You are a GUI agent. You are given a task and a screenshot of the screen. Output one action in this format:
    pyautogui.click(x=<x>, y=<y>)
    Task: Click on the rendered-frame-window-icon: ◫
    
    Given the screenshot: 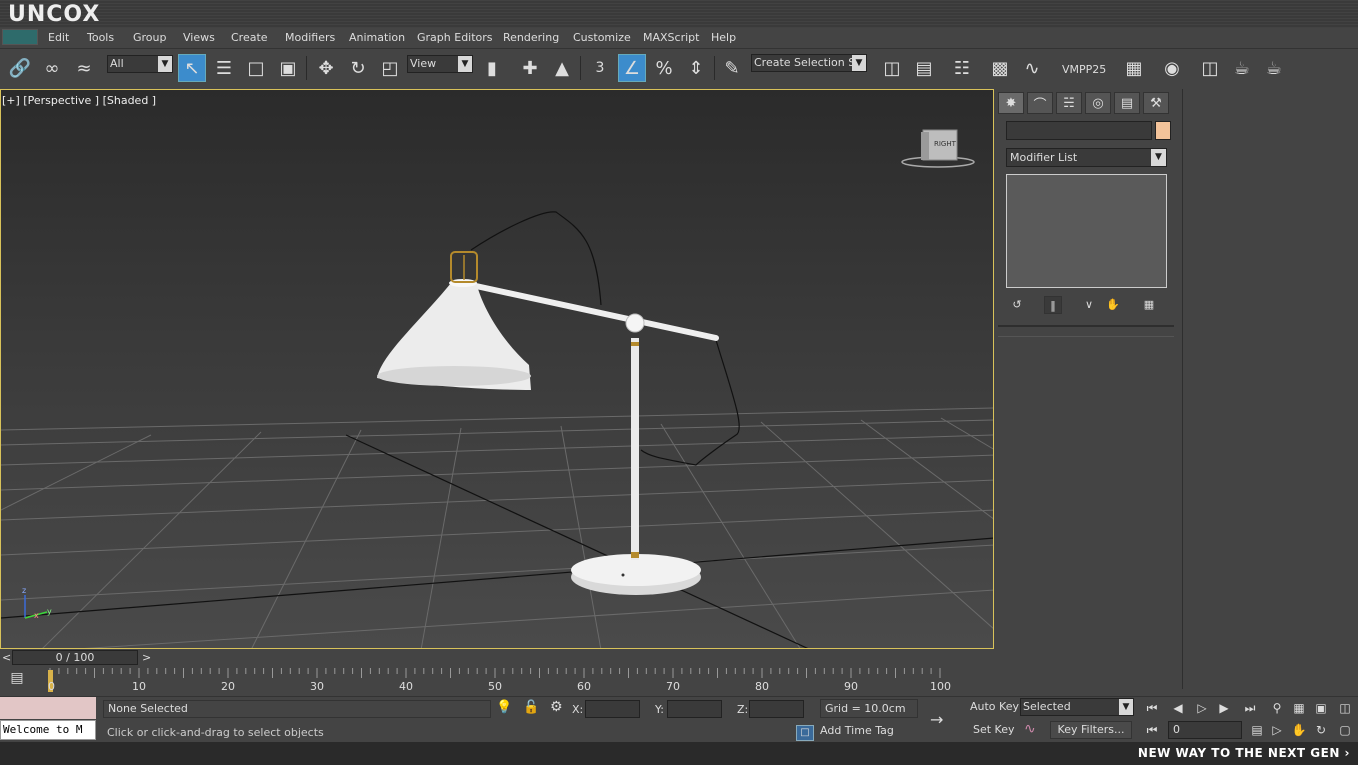 What is the action you would take?
    pyautogui.click(x=1210, y=68)
    